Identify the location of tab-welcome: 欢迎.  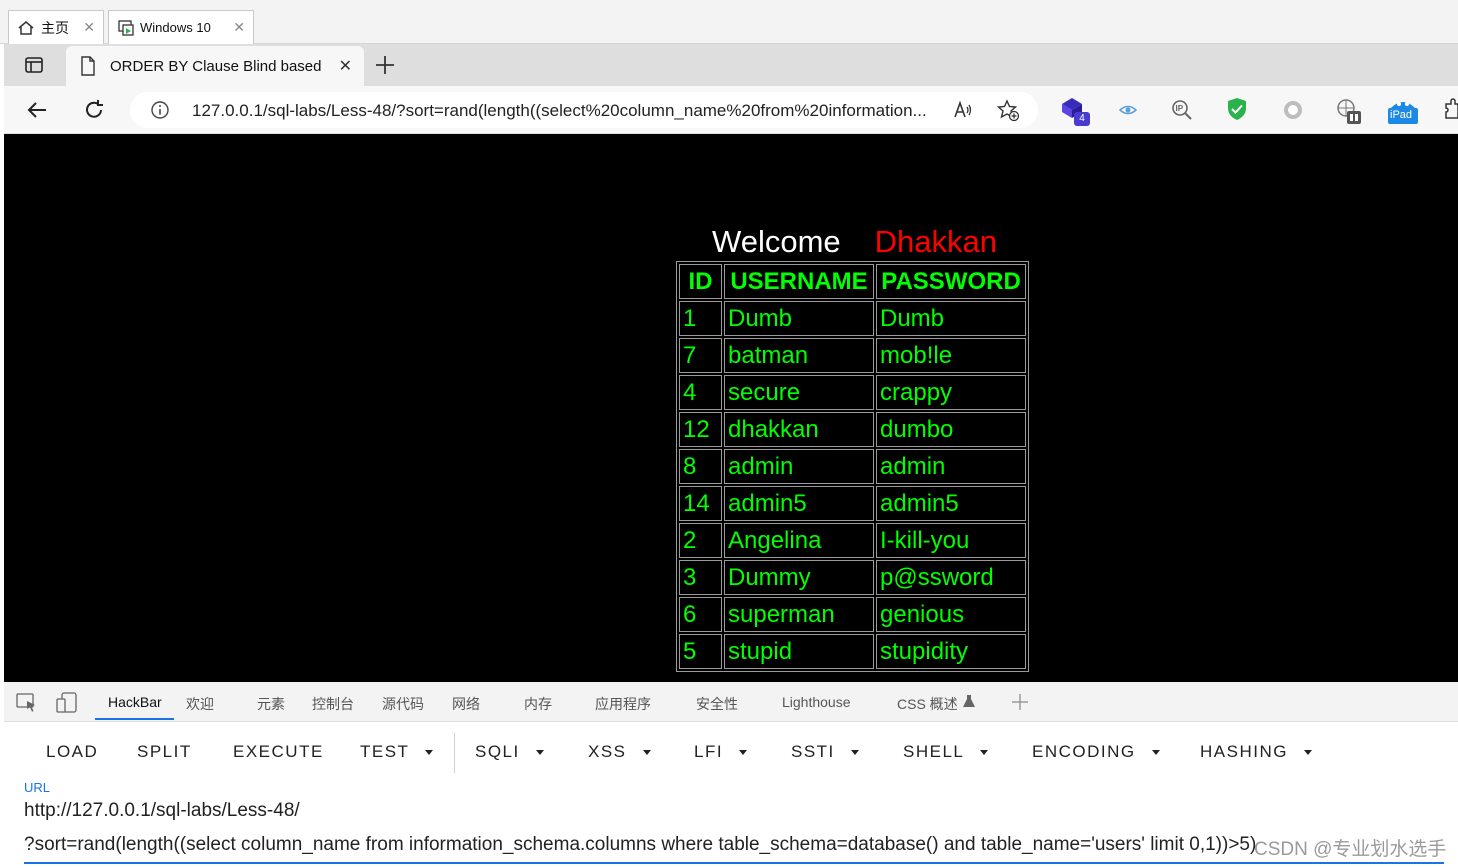
(200, 704).